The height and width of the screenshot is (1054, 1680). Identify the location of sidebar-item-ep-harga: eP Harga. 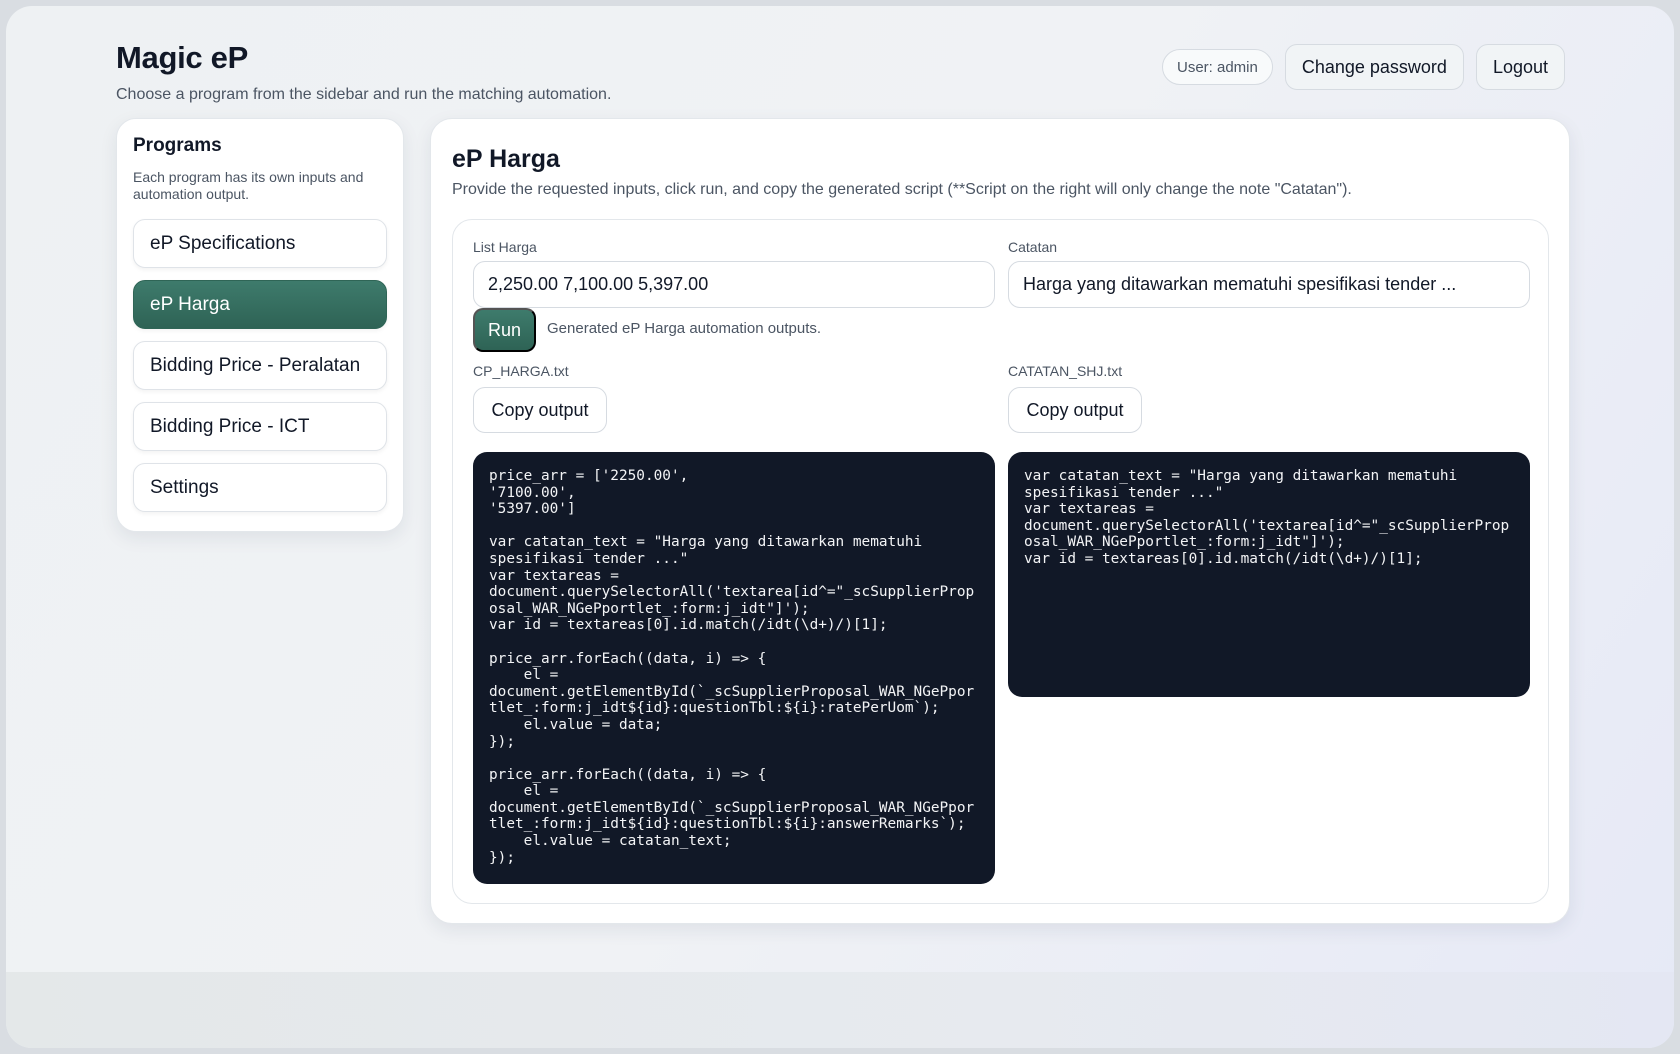
(260, 304).